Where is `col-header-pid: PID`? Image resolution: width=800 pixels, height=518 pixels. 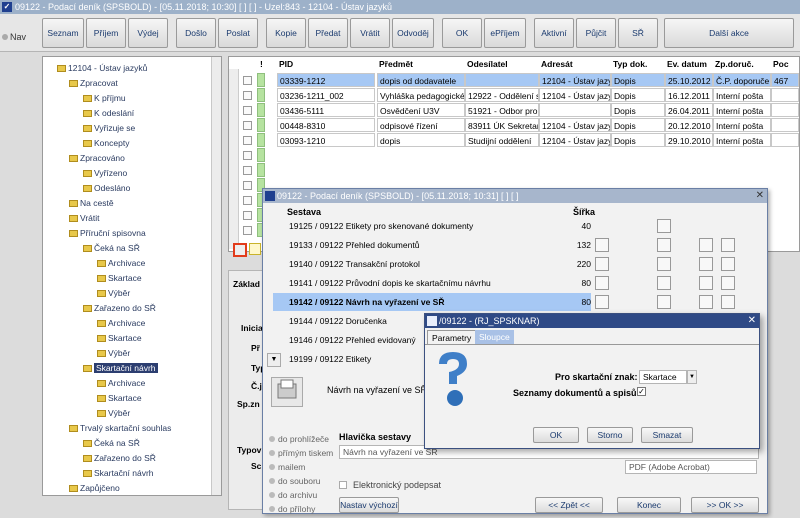 col-header-pid: PID is located at coordinates (286, 64).